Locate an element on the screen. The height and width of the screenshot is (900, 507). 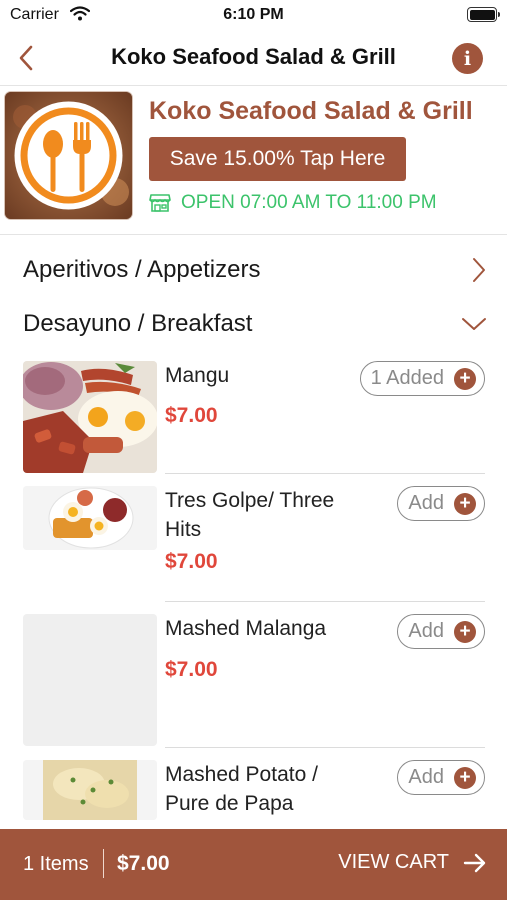
store-icon is located at coordinates (160, 203).